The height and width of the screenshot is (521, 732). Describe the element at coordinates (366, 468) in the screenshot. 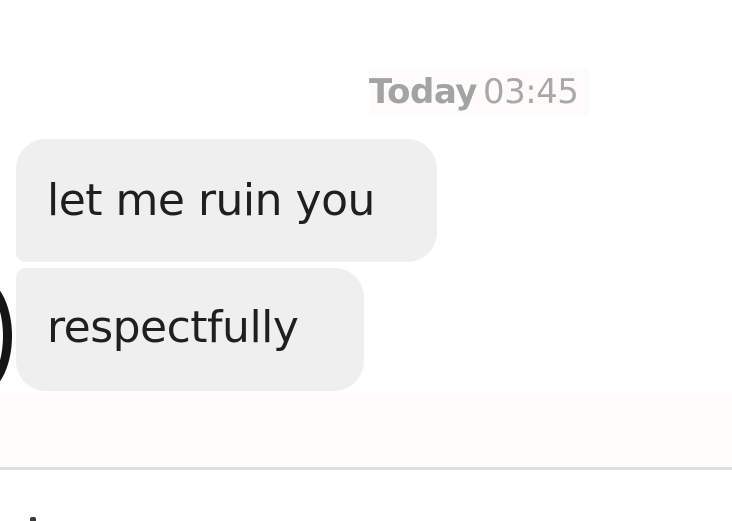

I see `composer-divider` at that location.